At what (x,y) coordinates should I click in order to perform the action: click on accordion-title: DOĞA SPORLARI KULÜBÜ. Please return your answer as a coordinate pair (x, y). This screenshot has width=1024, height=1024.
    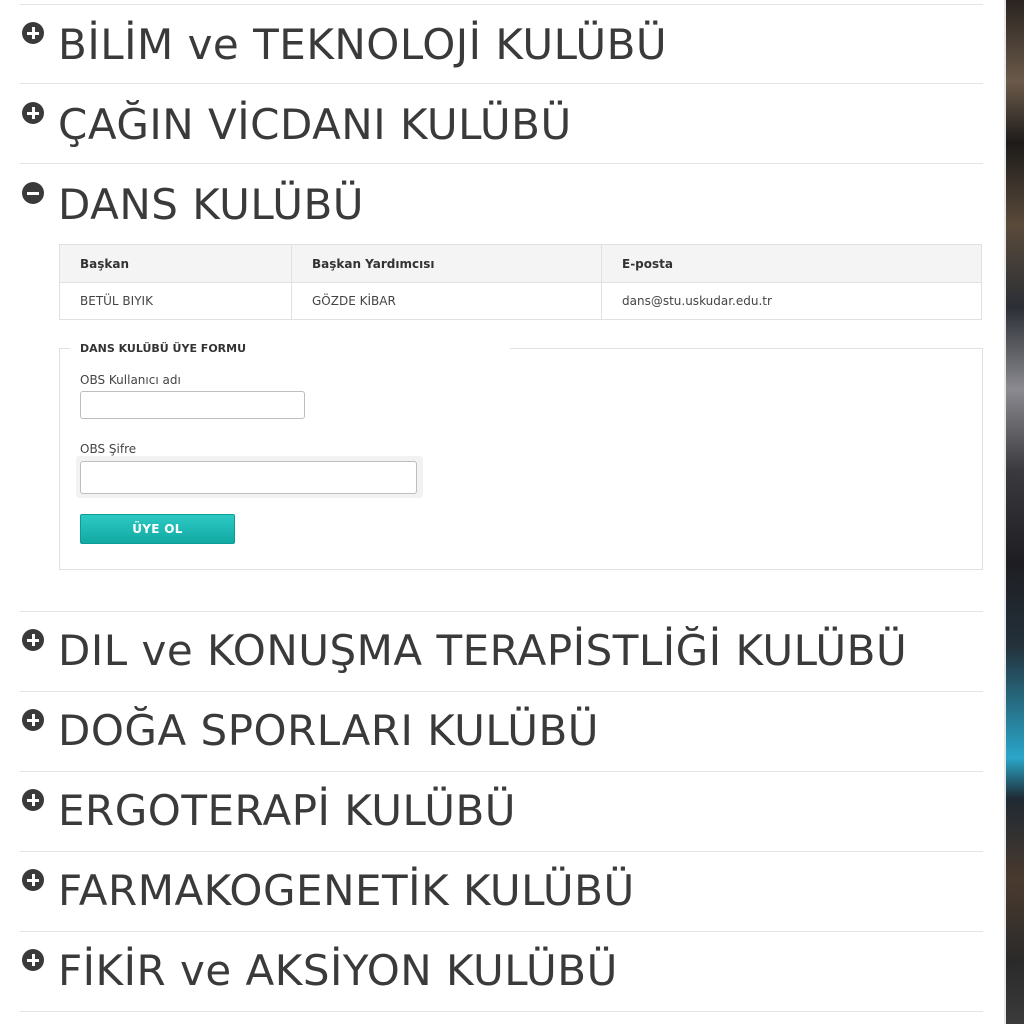
    Looking at the image, I should click on (328, 731).